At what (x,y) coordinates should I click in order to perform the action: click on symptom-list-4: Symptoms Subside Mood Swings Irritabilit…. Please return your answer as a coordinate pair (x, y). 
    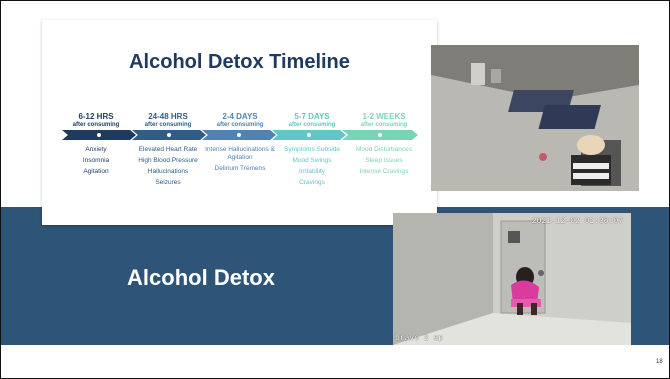
    Looking at the image, I should click on (312, 168).